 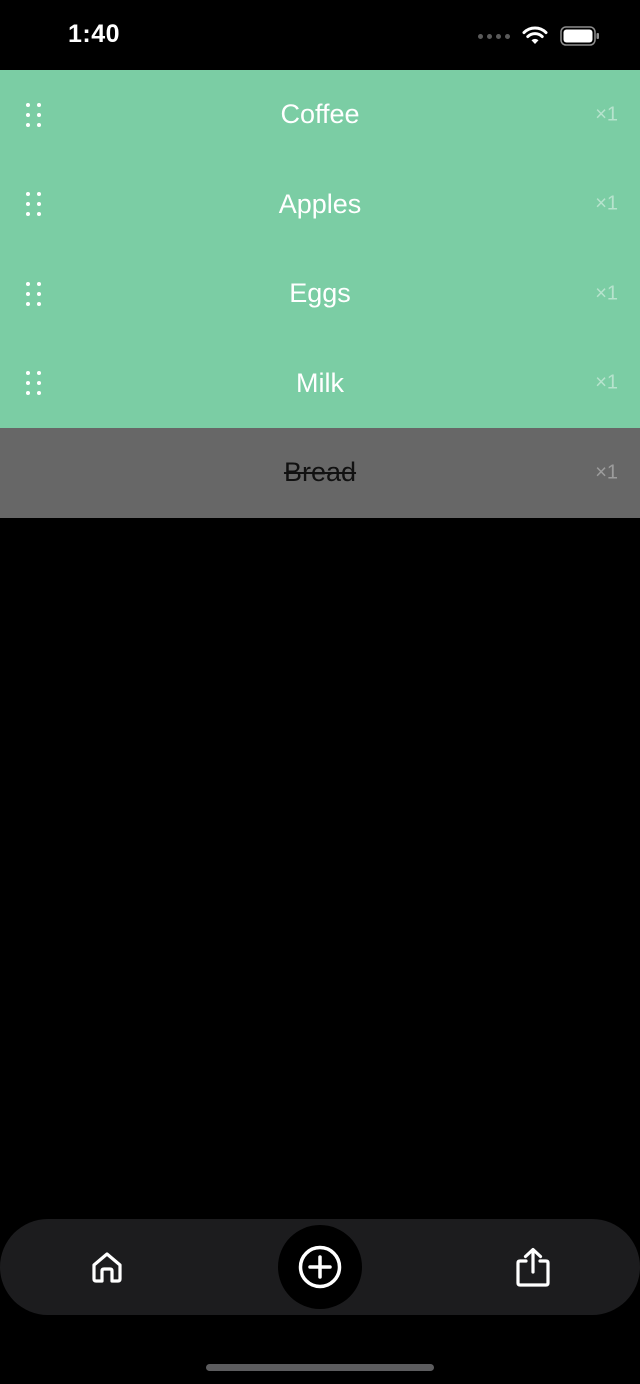 I want to click on home-button, so click(x=107, y=1267).